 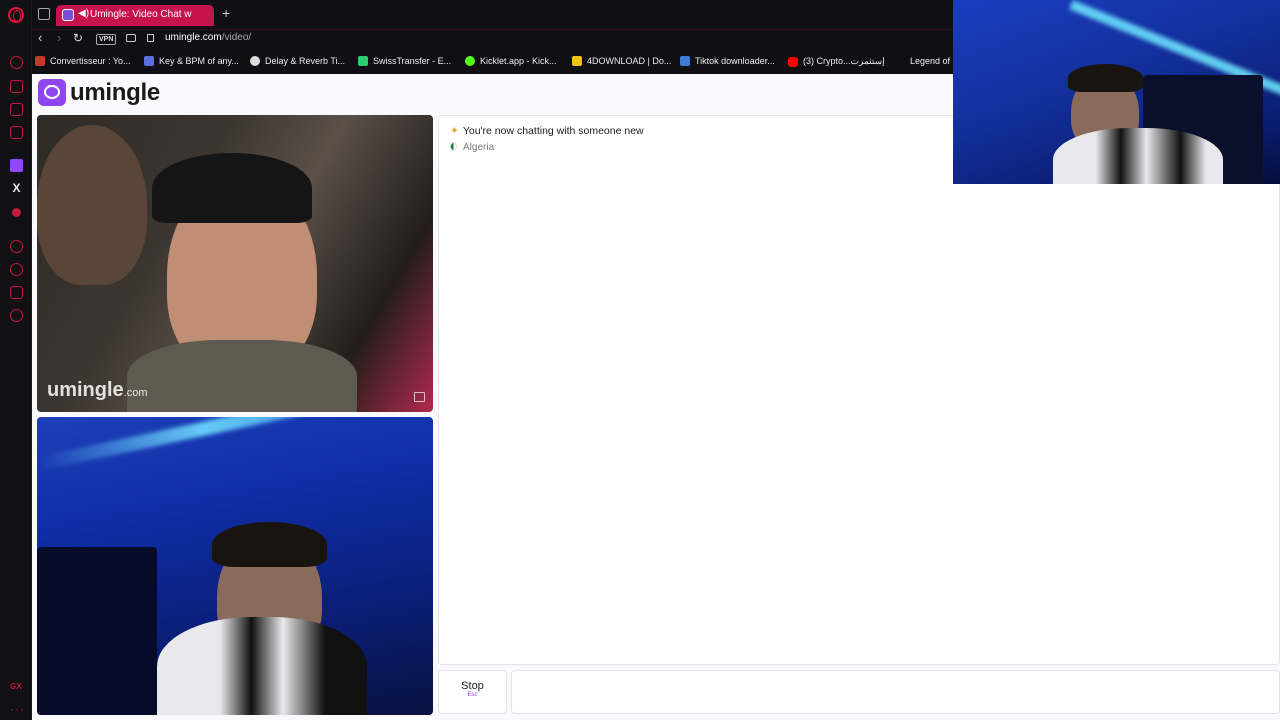 What do you see at coordinates (97, 631) in the screenshot?
I see `background-shelf` at bounding box center [97, 631].